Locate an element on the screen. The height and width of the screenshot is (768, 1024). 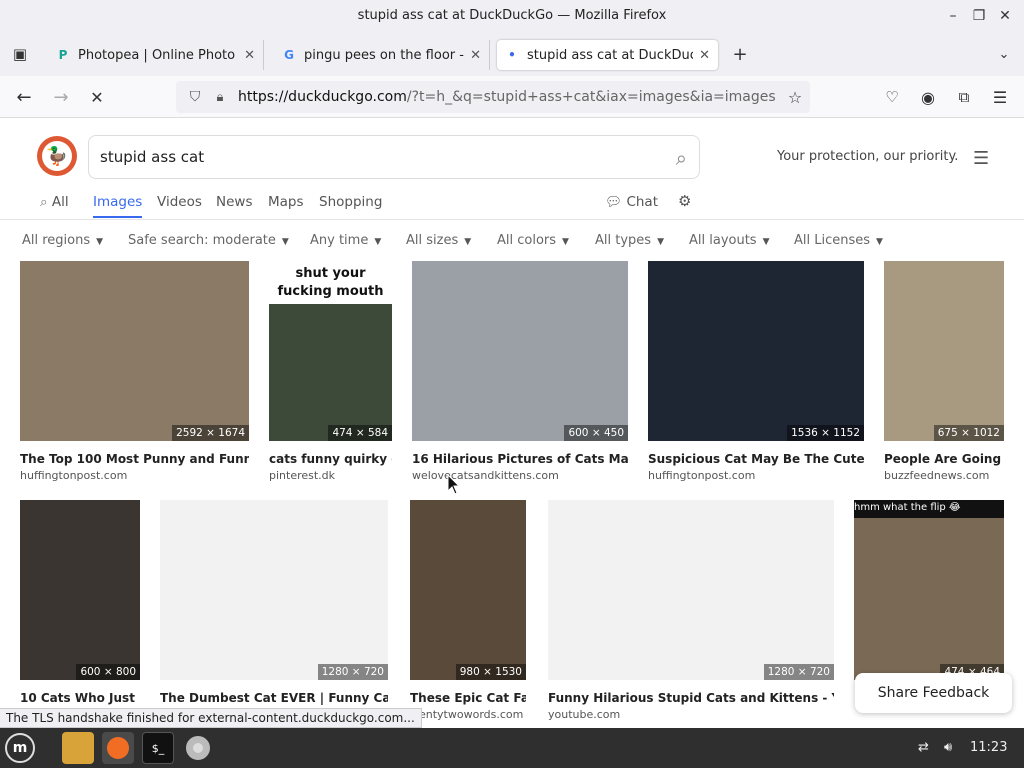
tab-overview-icon: ▣ is located at coordinates (20, 54).